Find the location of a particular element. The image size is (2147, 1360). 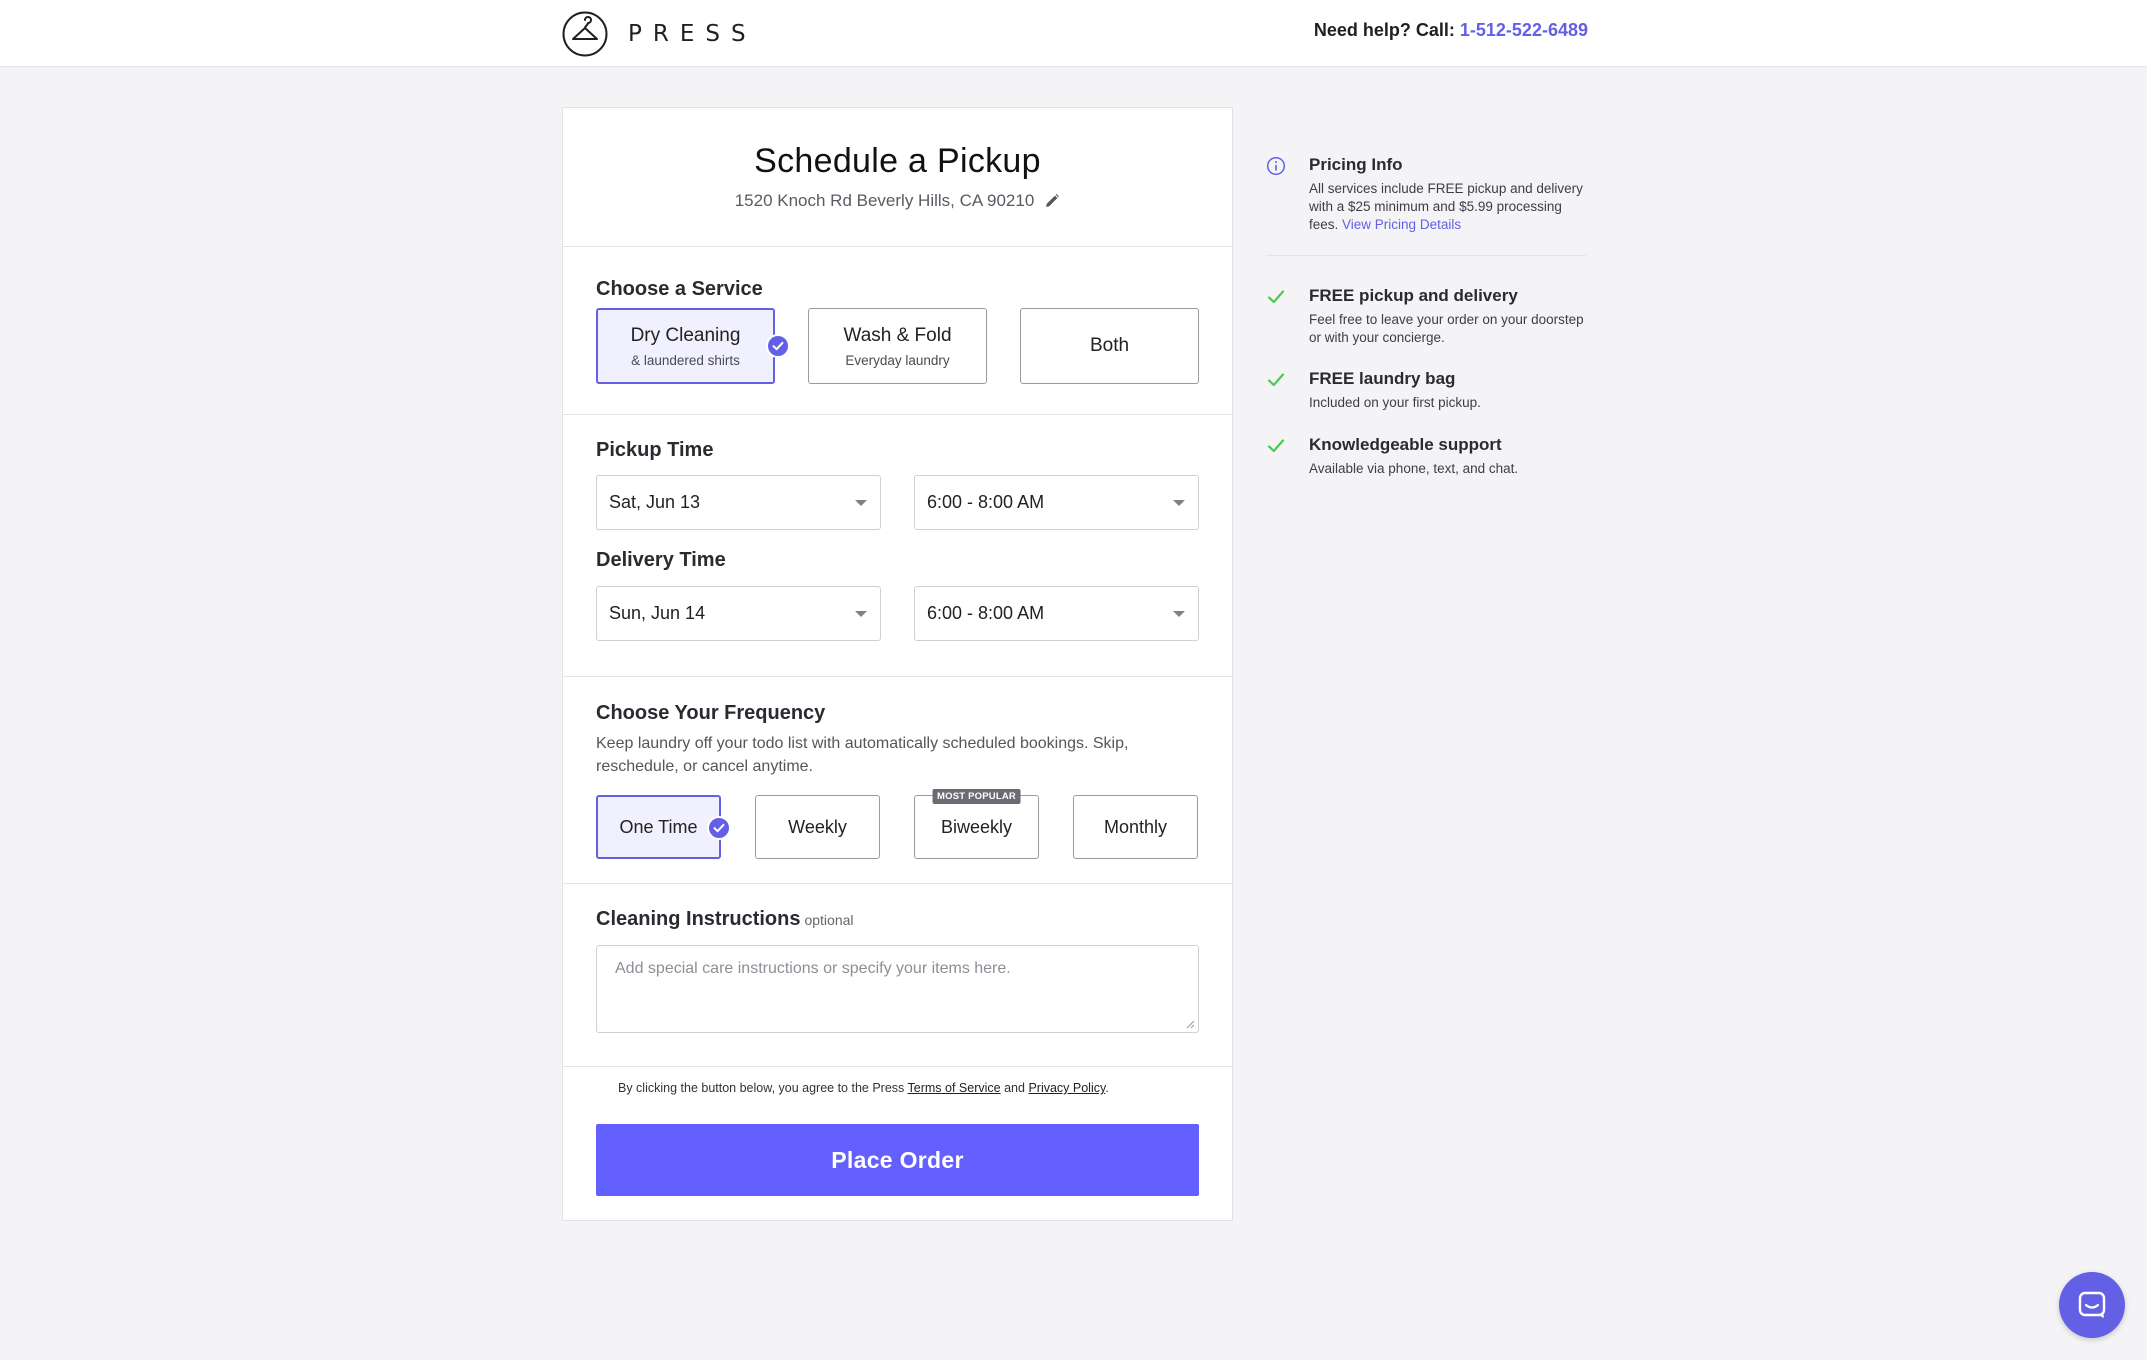

address-line: 1520 Knoch Rd Beverly Hills, CA 90210 is located at coordinates (898, 201).